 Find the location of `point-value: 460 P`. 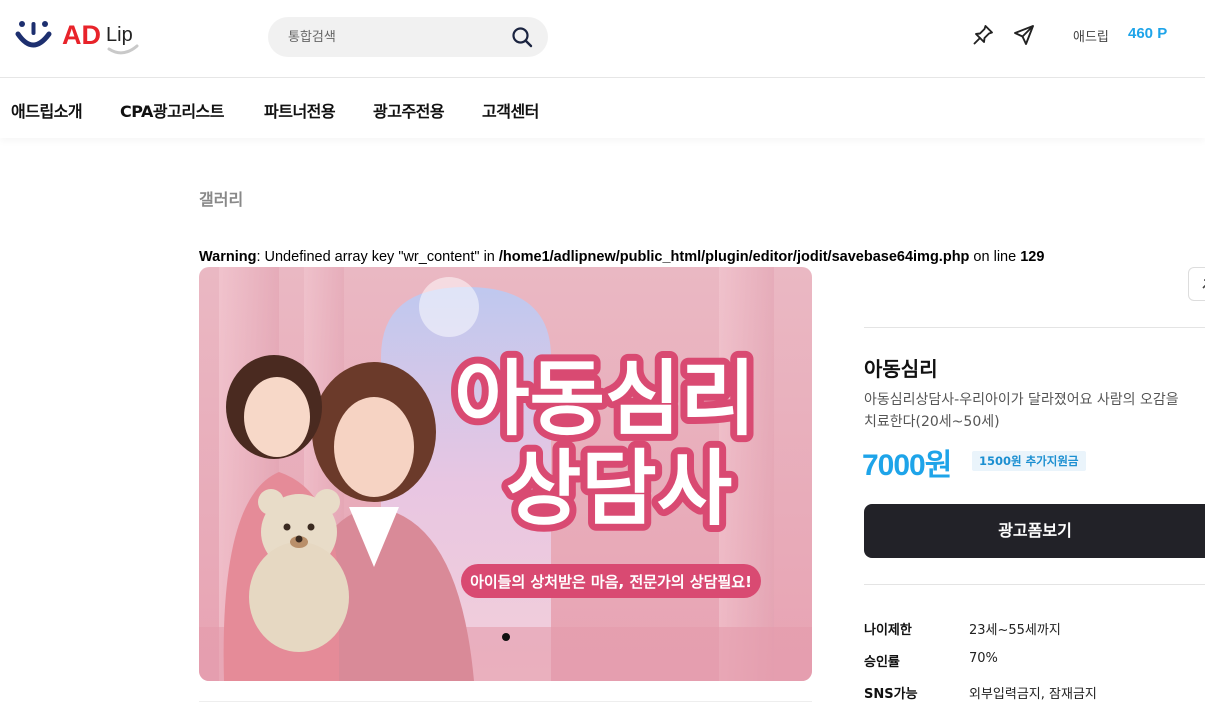

point-value: 460 P is located at coordinates (1147, 33).